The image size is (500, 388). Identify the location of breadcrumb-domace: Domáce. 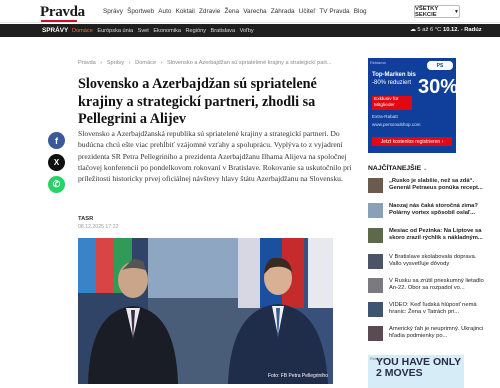
(145, 63).